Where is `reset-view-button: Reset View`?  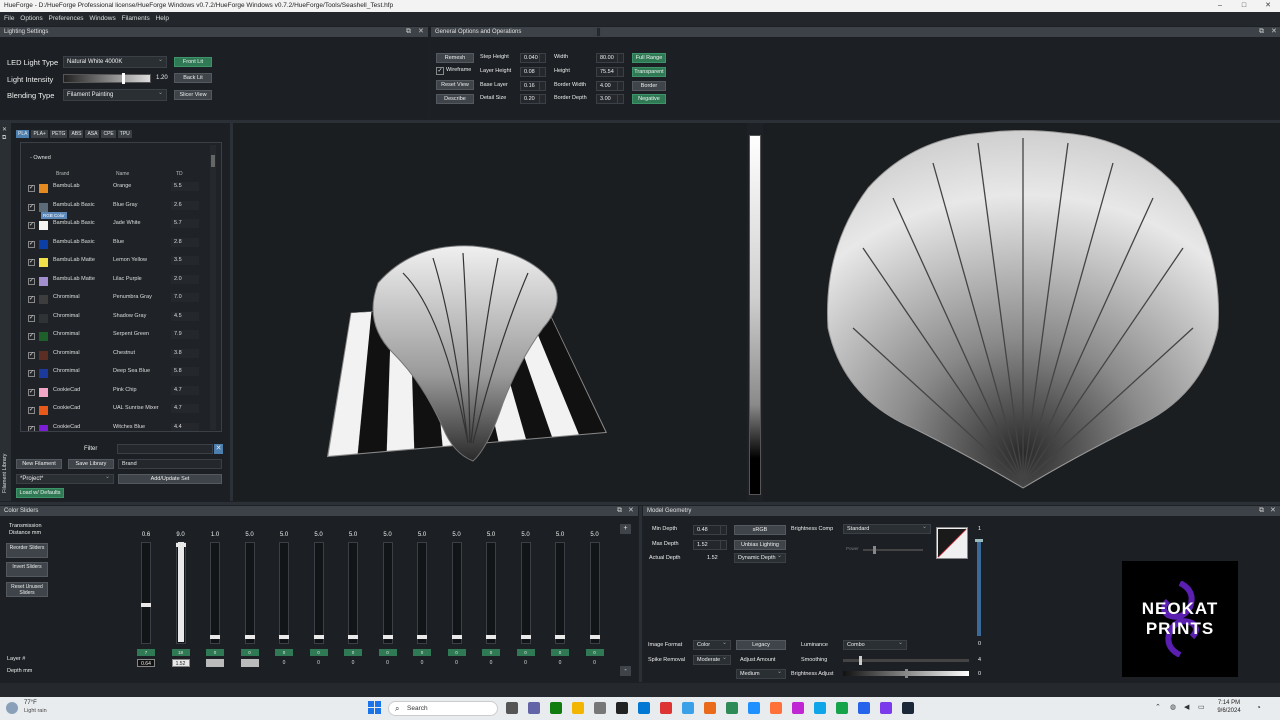 reset-view-button: Reset View is located at coordinates (455, 85).